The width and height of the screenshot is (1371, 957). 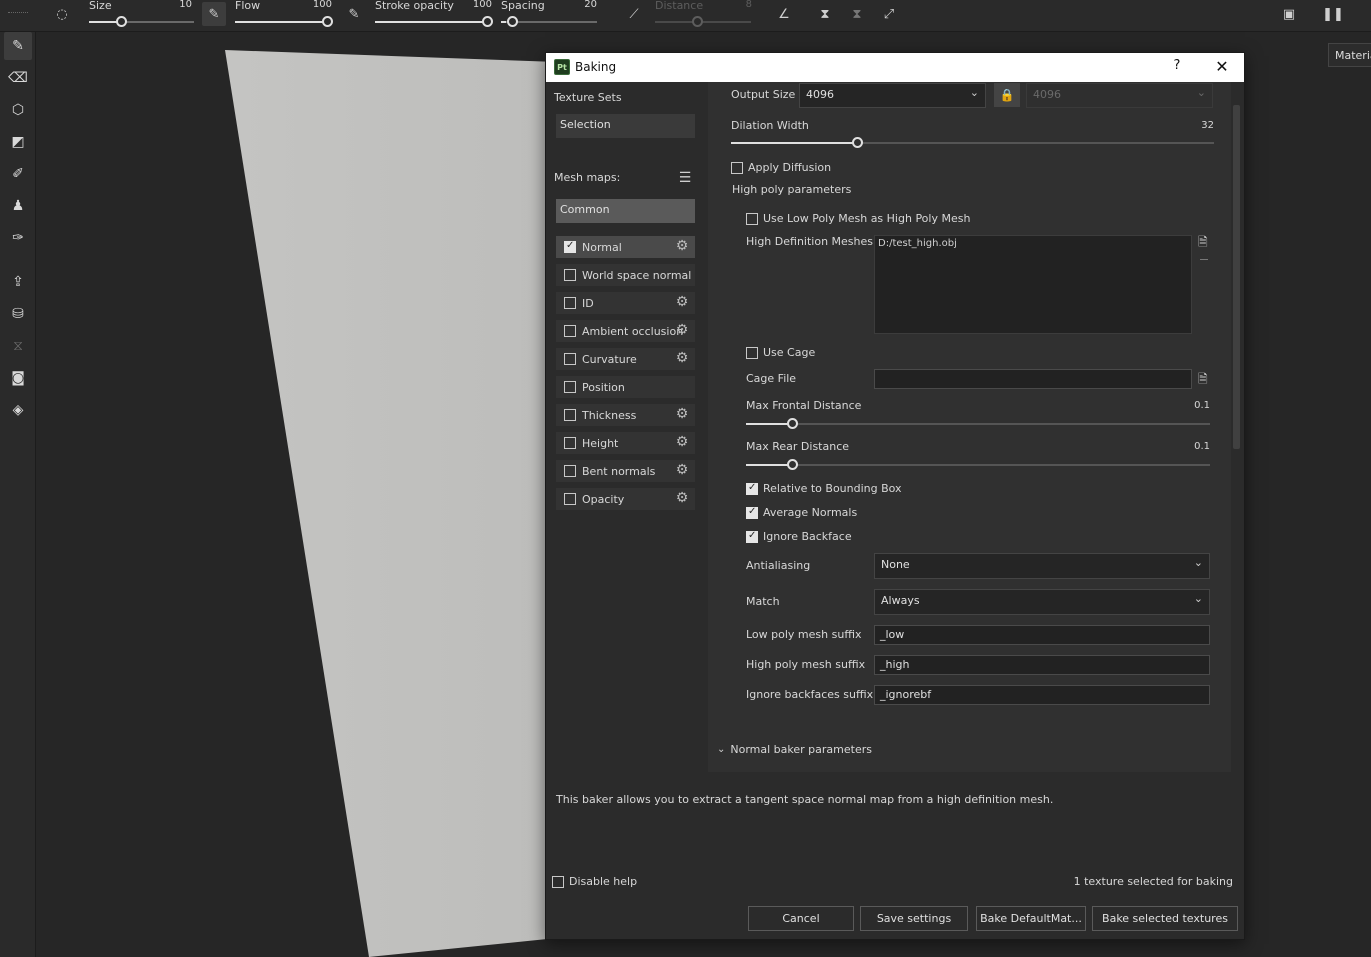 I want to click on size-slider-knob, so click(x=121, y=21).